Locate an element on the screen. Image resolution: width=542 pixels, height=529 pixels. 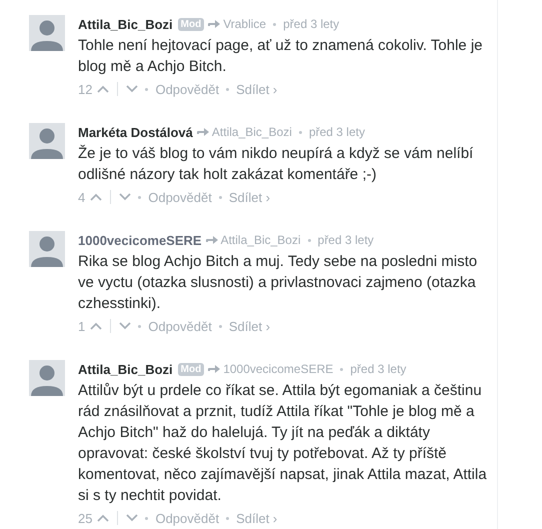
reply-to-link: 1000vecicomeSERE is located at coordinates (278, 369).